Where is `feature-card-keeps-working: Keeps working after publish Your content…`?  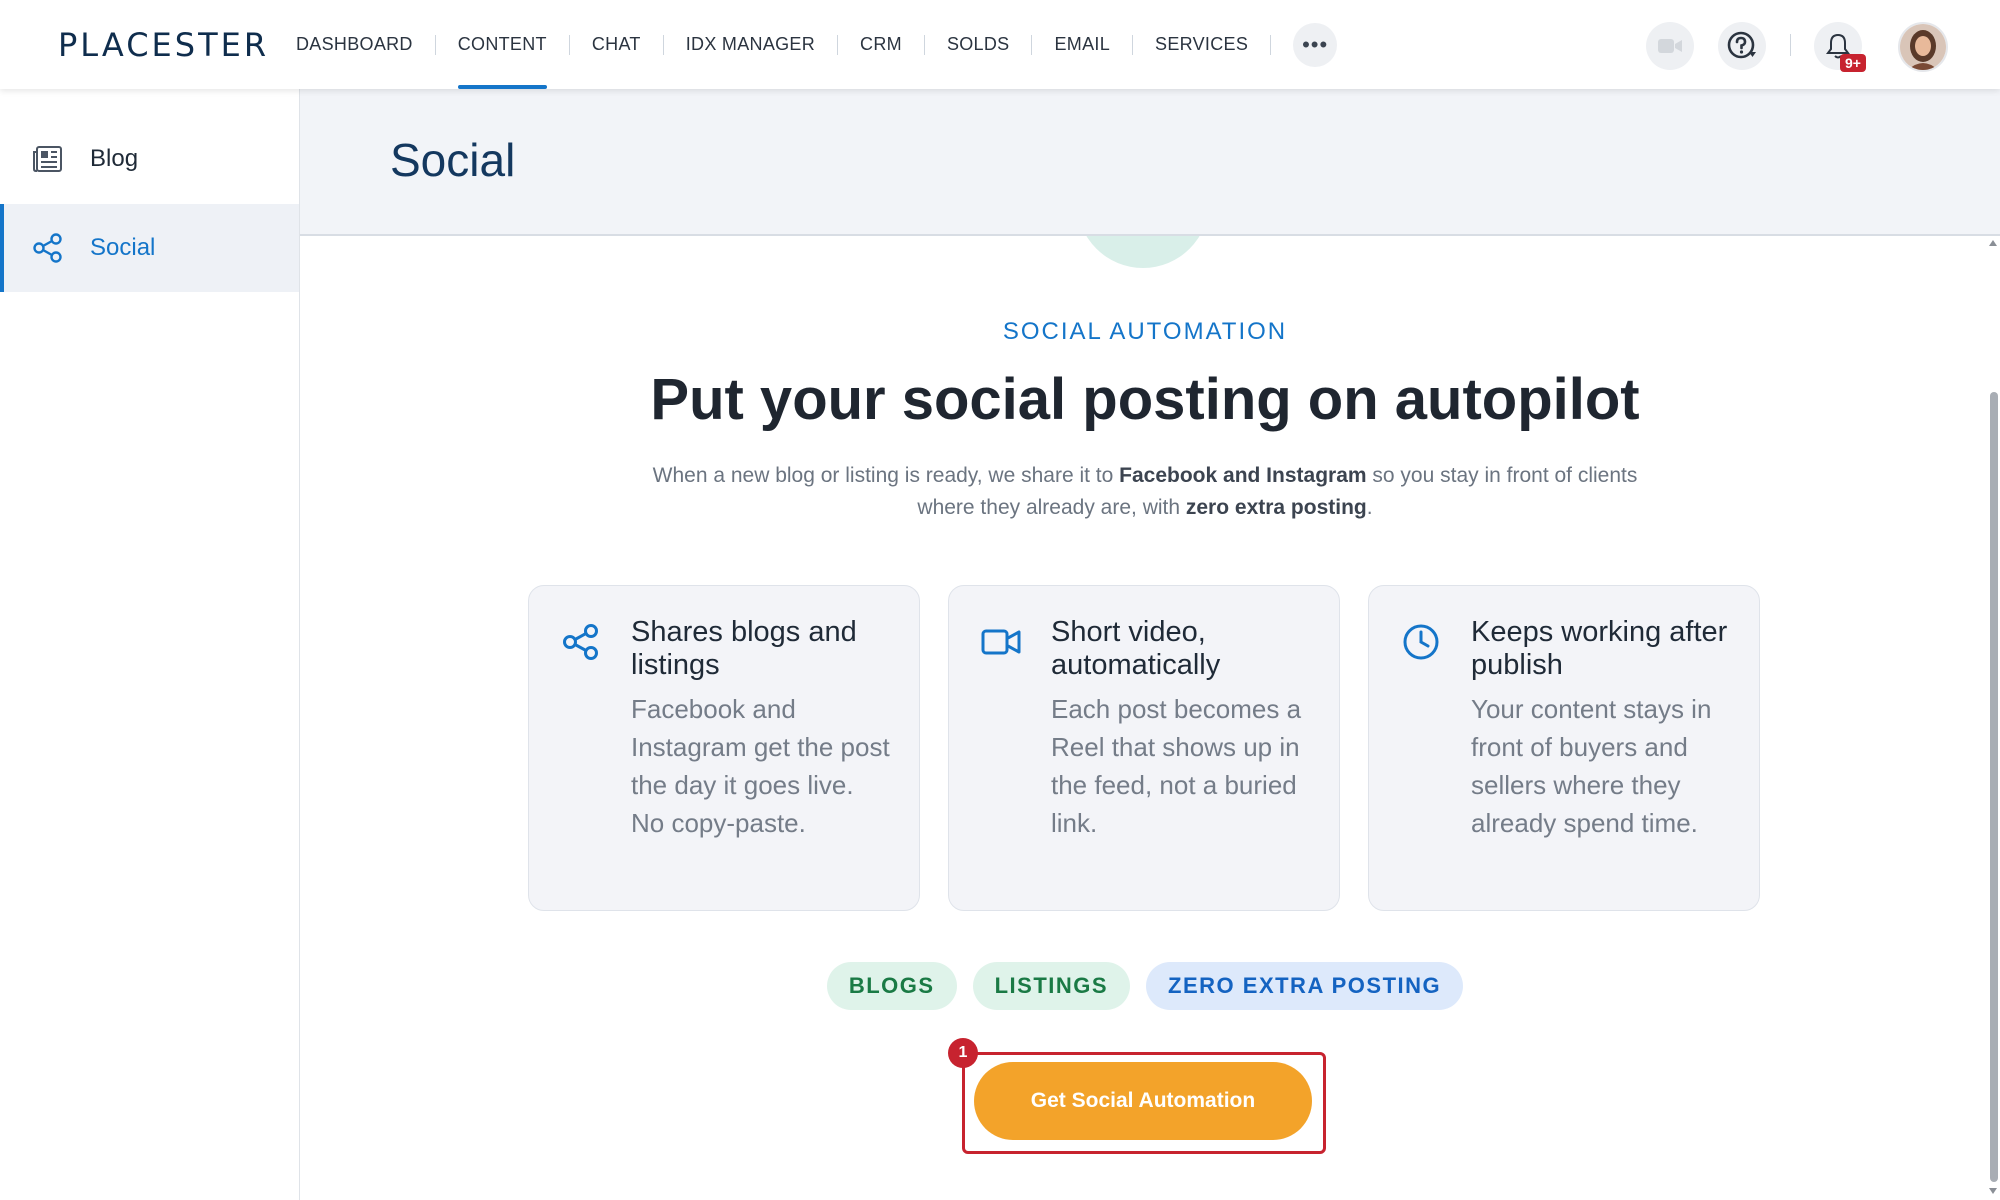
feature-card-keeps-working: Keeps working after publish Your content… is located at coordinates (1564, 748).